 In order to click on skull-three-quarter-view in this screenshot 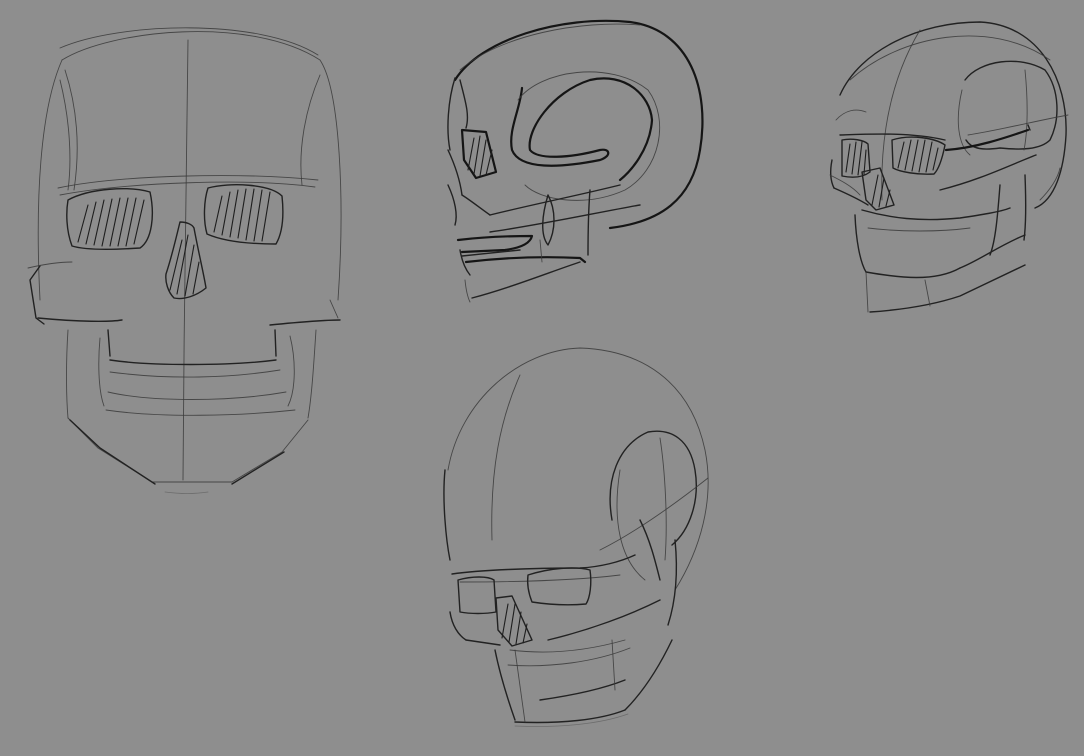, I will do `click(949, 167)`.